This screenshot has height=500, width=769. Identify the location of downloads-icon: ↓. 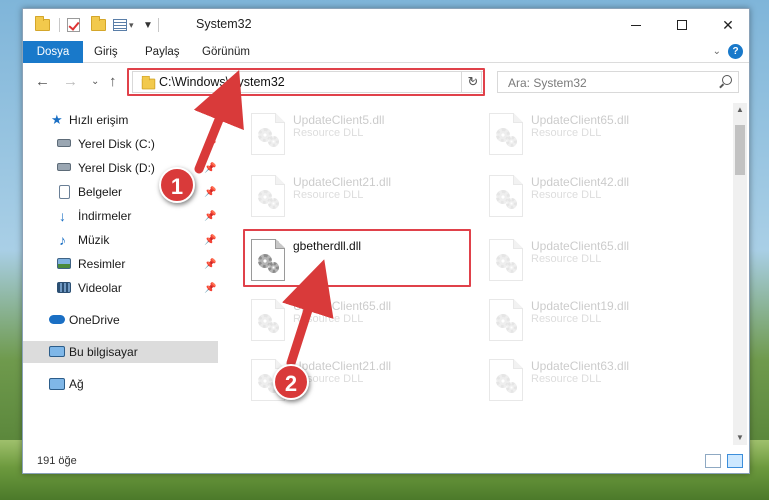
(62, 216).